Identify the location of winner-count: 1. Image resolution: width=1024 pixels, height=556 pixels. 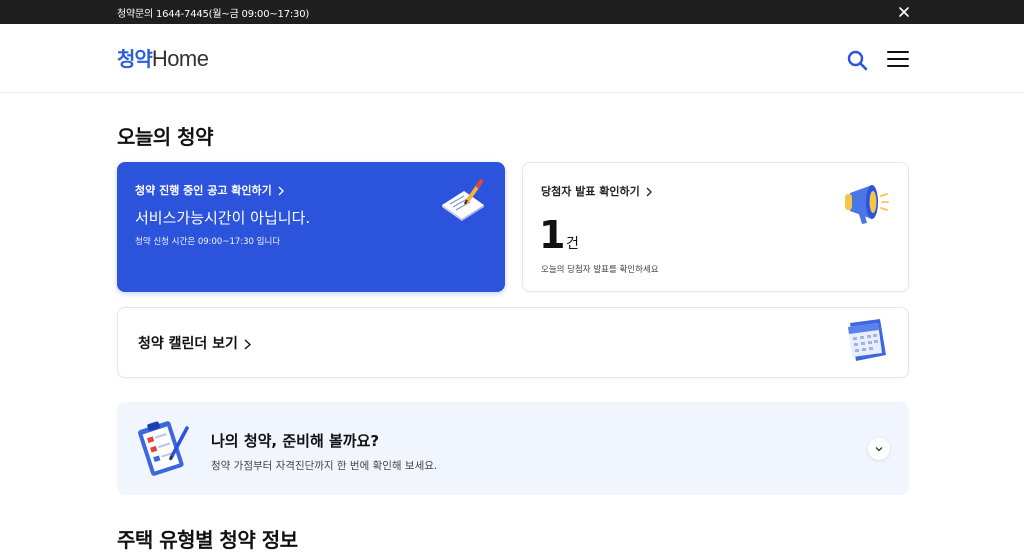
(552, 235).